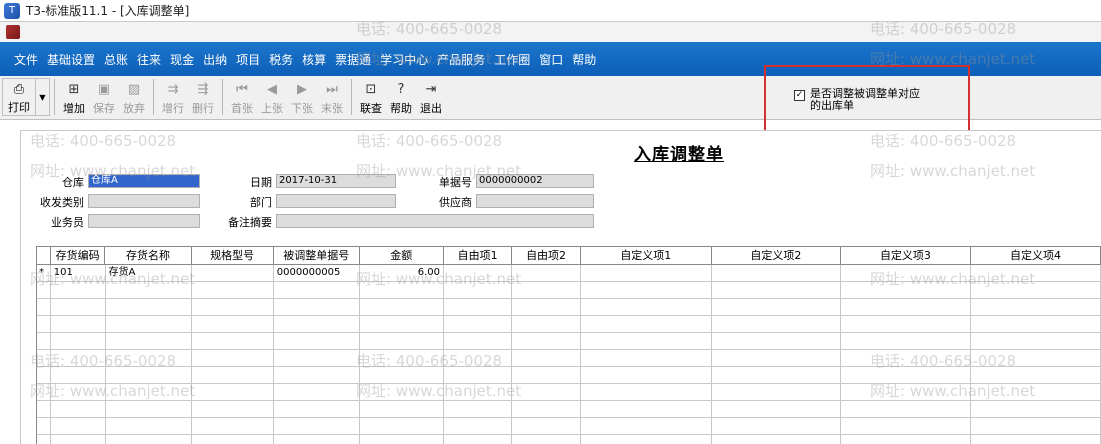 The image size is (1101, 444). What do you see at coordinates (332, 97) in the screenshot?
I see `last-button: ⏭ 末张` at bounding box center [332, 97].